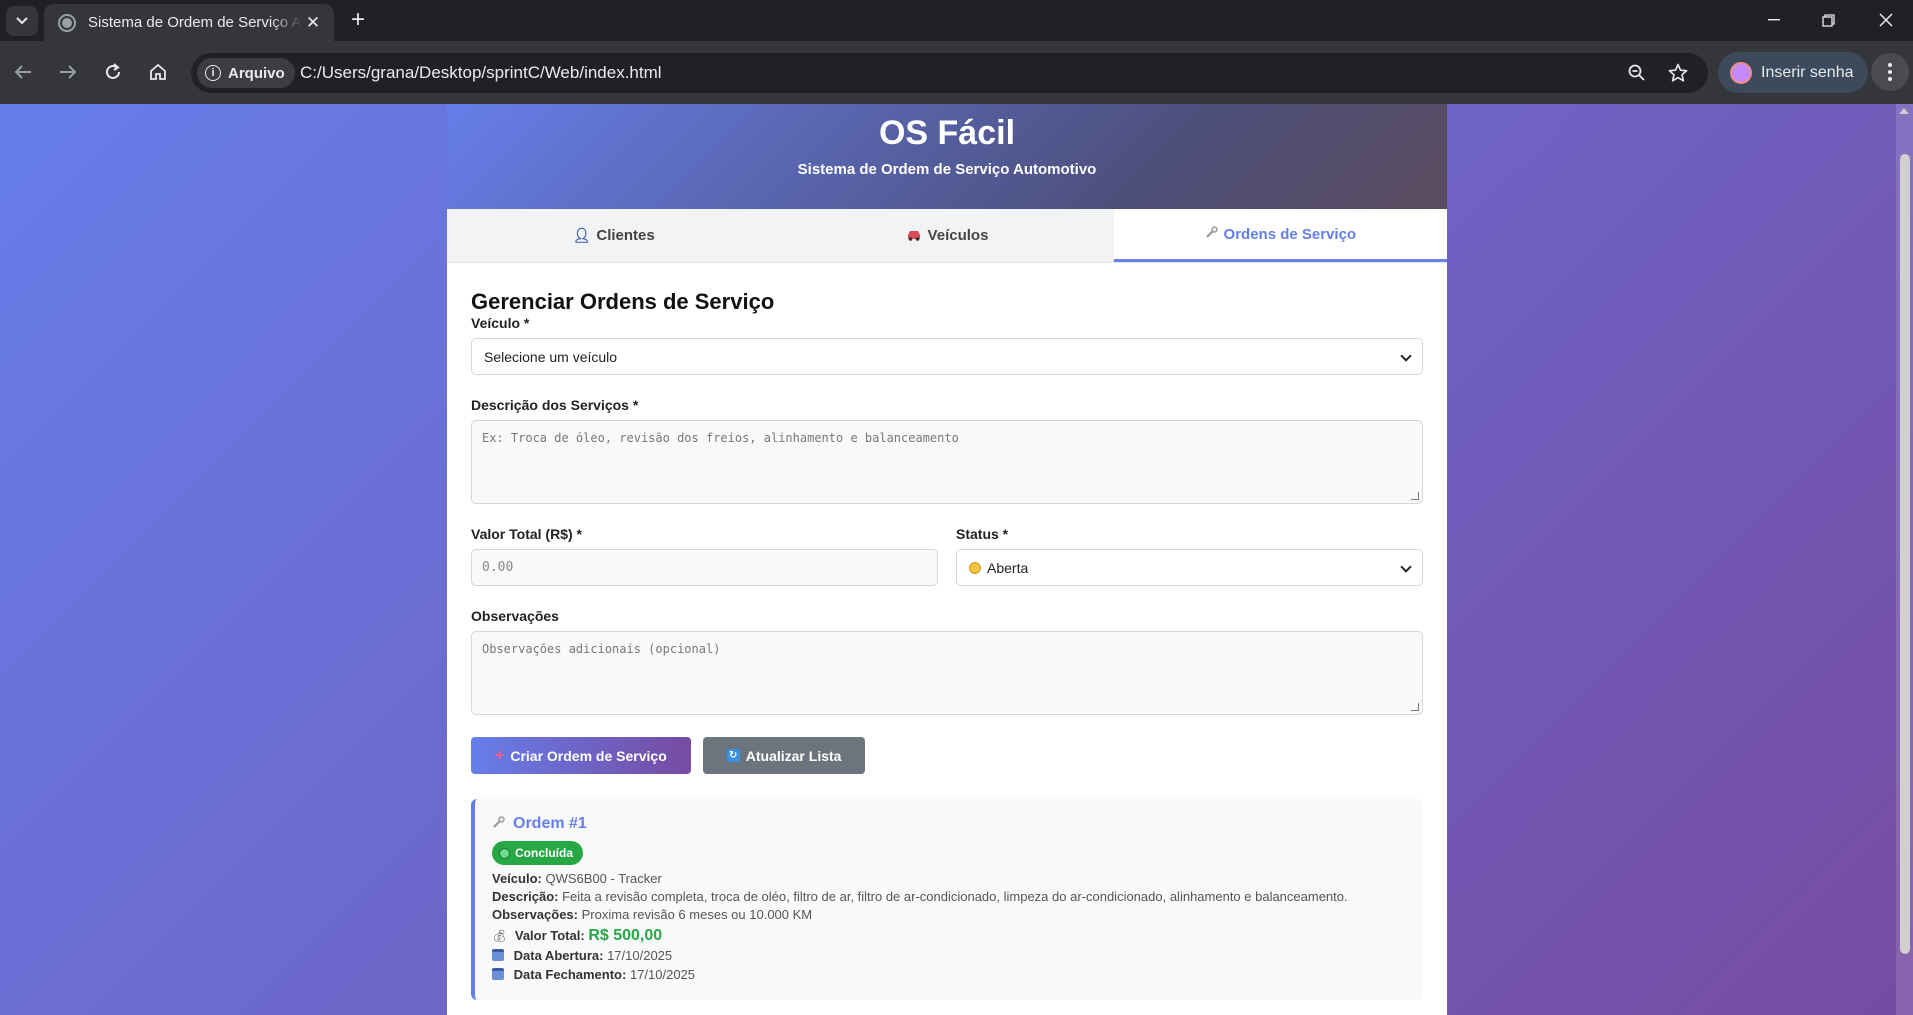 The width and height of the screenshot is (1913, 1015). I want to click on restore-icon, so click(1828, 20).